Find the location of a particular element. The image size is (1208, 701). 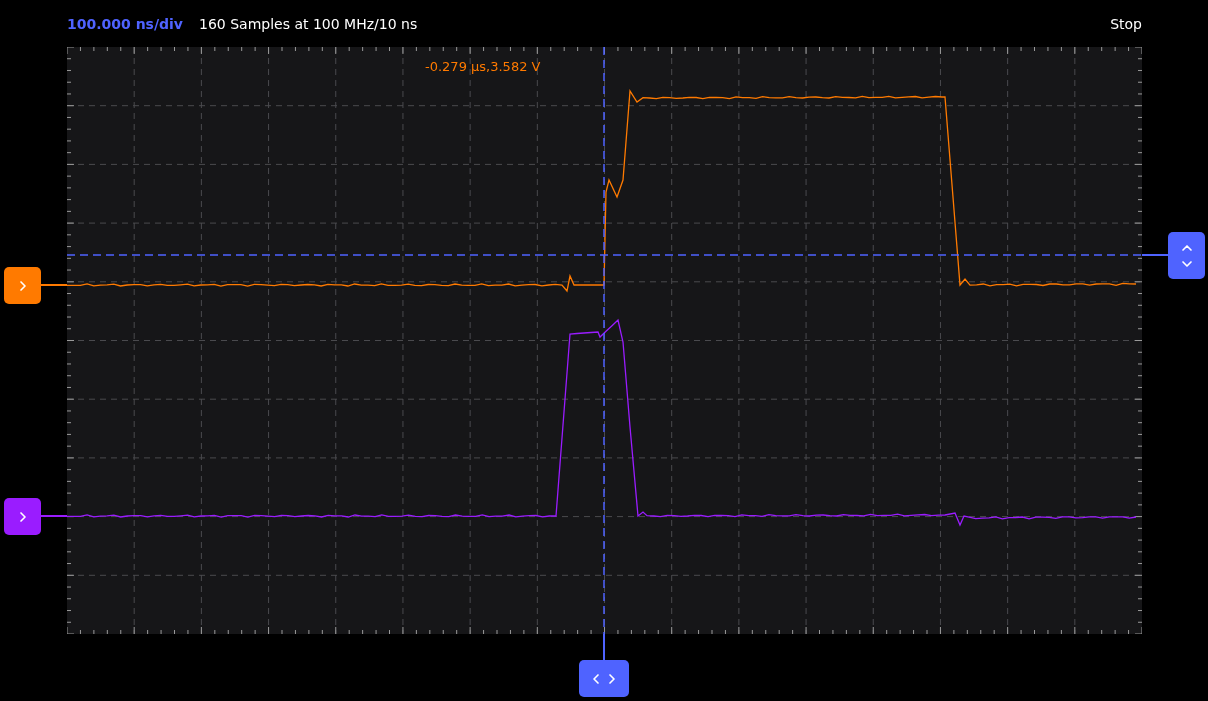

level-cursor-handle is located at coordinates (1186, 255).